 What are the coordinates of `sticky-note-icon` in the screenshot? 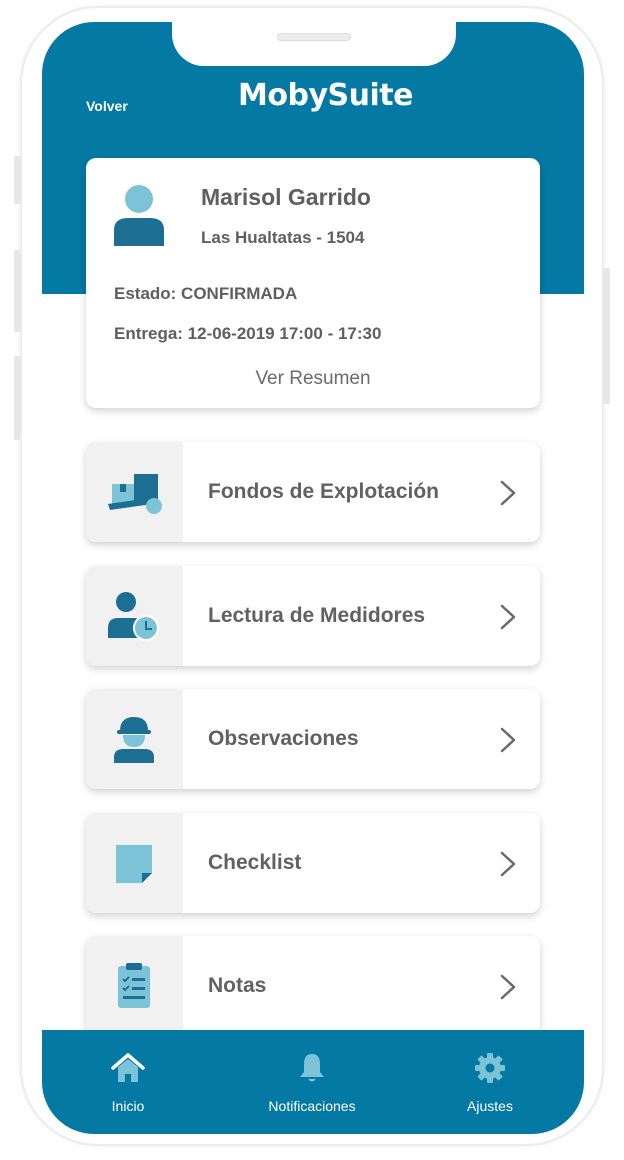 It's located at (134, 864).